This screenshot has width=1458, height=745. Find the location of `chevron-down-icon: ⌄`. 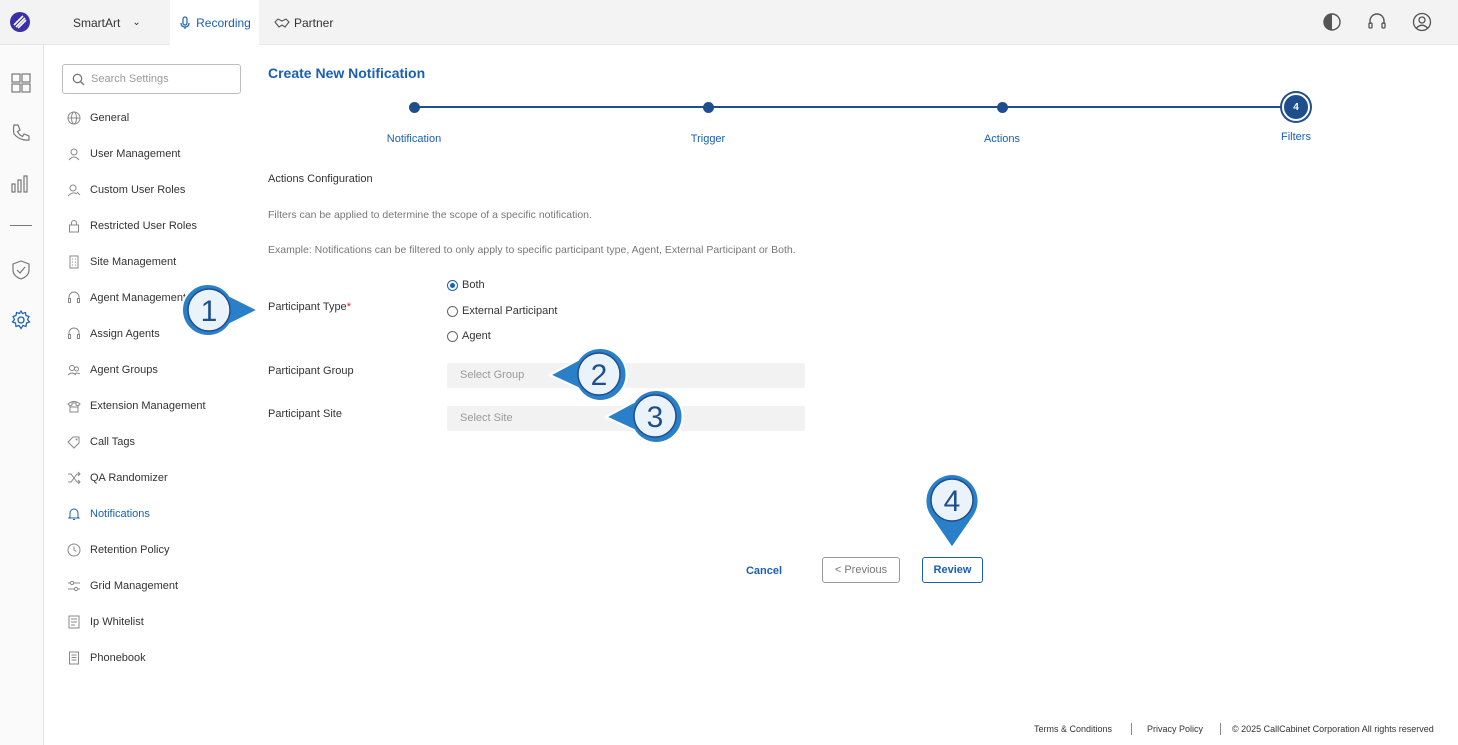

chevron-down-icon: ⌄ is located at coordinates (136, 22).